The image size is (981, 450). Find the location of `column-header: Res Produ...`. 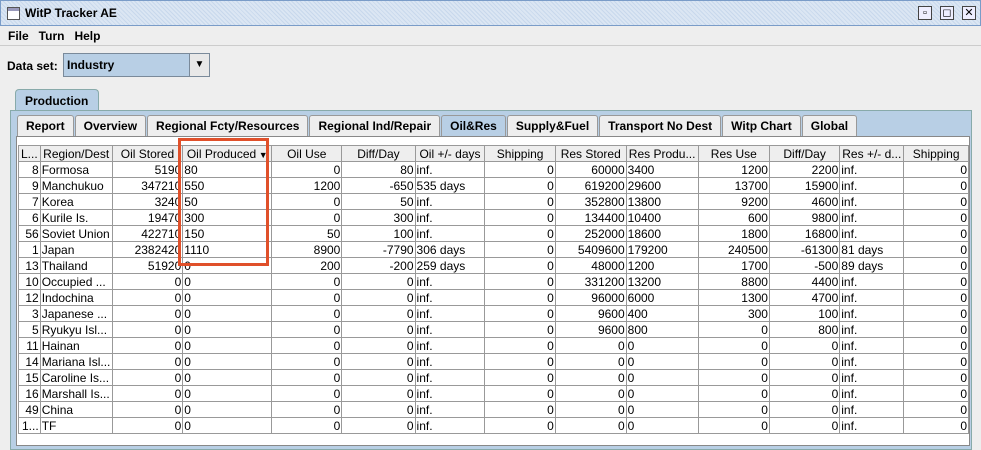

column-header: Res Produ... is located at coordinates (662, 153).